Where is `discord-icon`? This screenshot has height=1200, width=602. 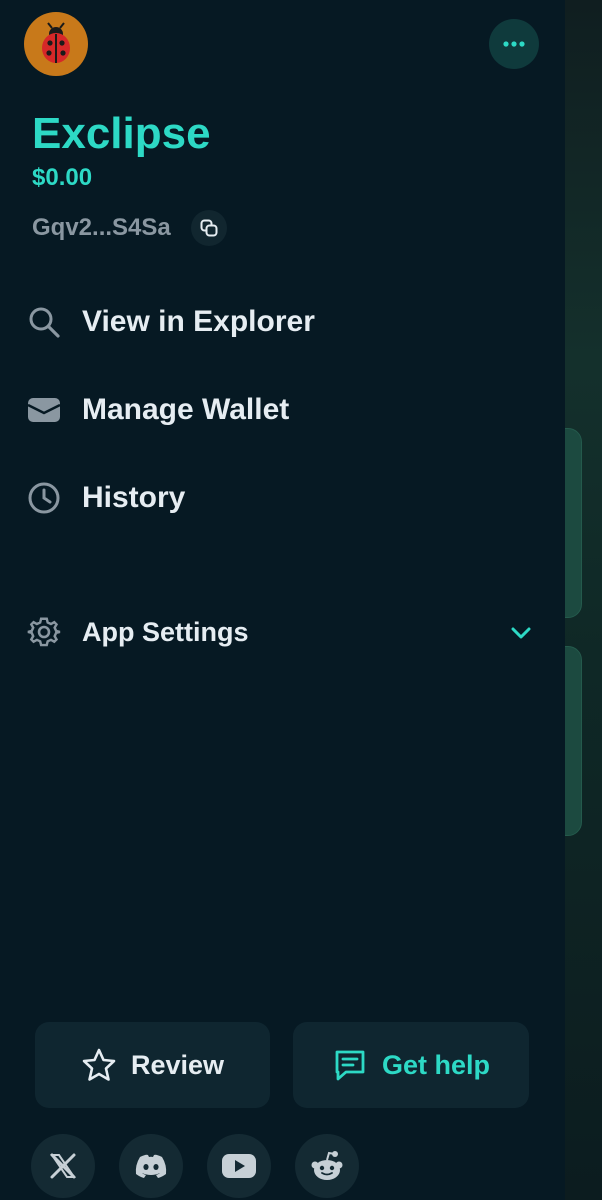
discord-icon is located at coordinates (151, 1166).